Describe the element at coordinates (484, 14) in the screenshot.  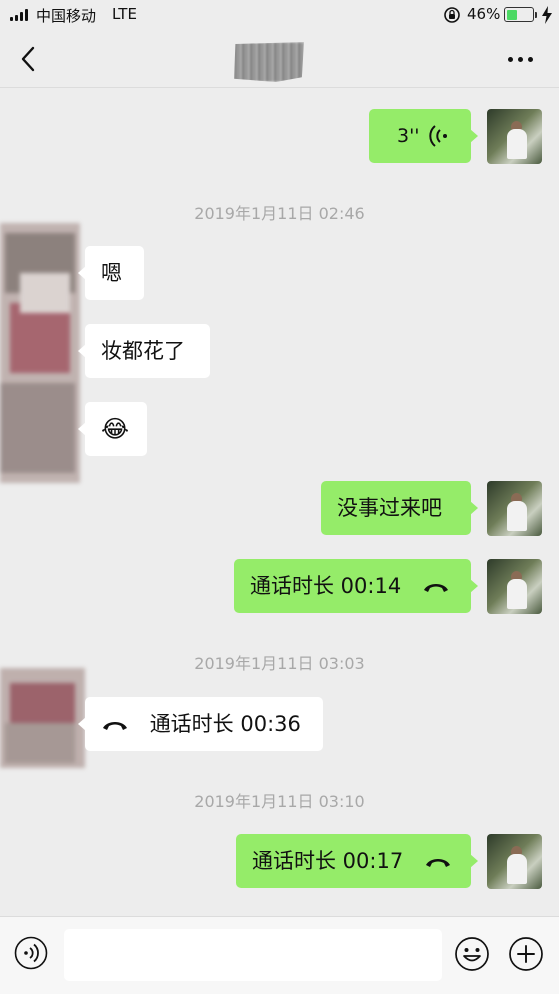
I see `battery-percent: 46%` at that location.